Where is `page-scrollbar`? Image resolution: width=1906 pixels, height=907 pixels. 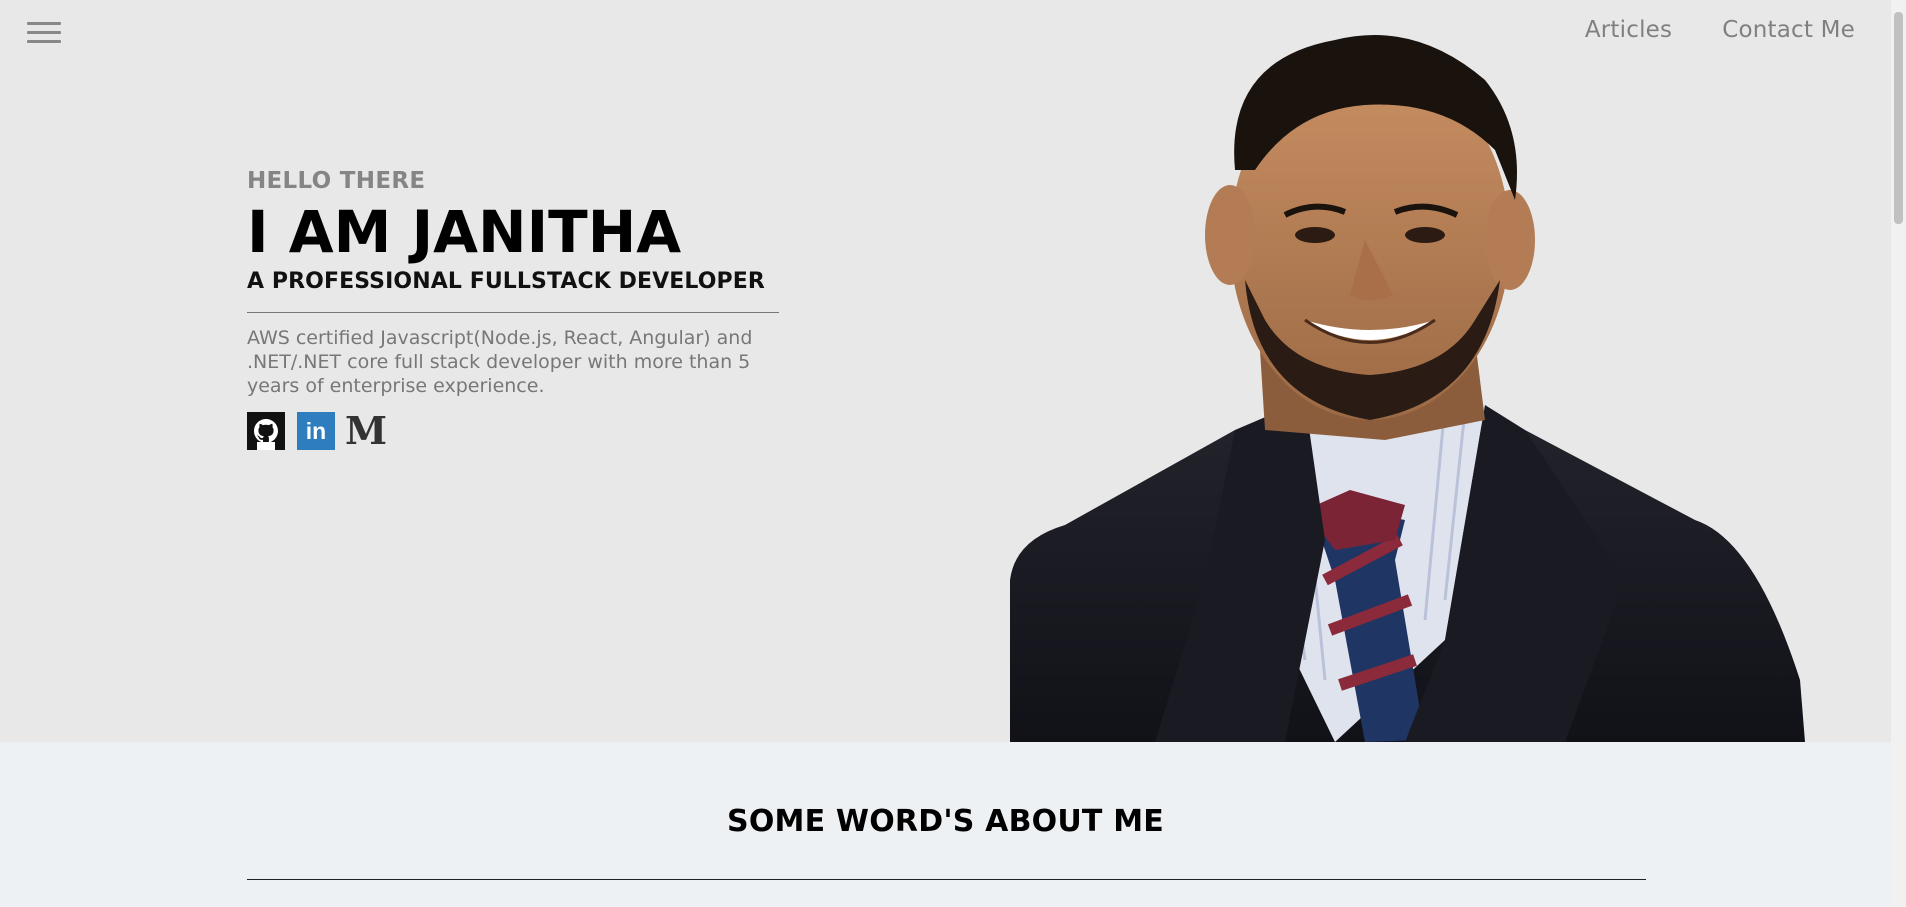 page-scrollbar is located at coordinates (1898, 453).